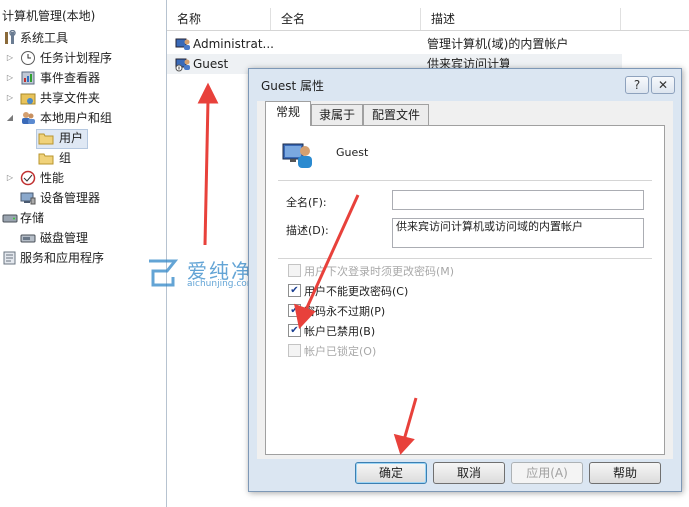  Describe the element at coordinates (164, 273) in the screenshot. I see `watermark-logo-icon` at that location.